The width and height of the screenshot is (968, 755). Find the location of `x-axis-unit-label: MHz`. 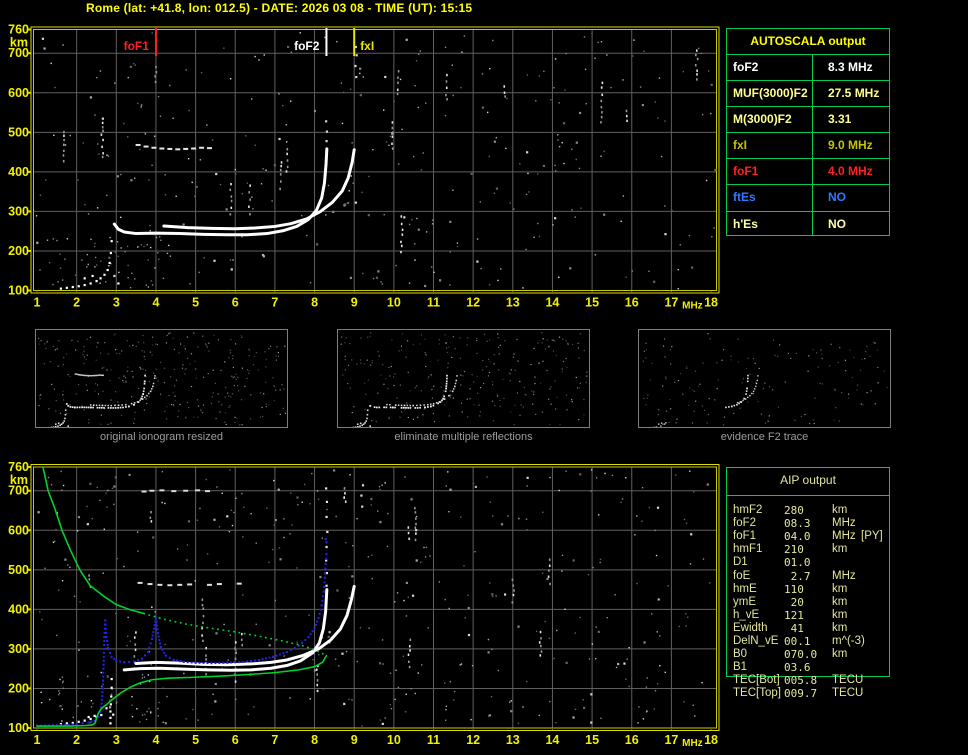

x-axis-unit-label: MHz is located at coordinates (692, 306).